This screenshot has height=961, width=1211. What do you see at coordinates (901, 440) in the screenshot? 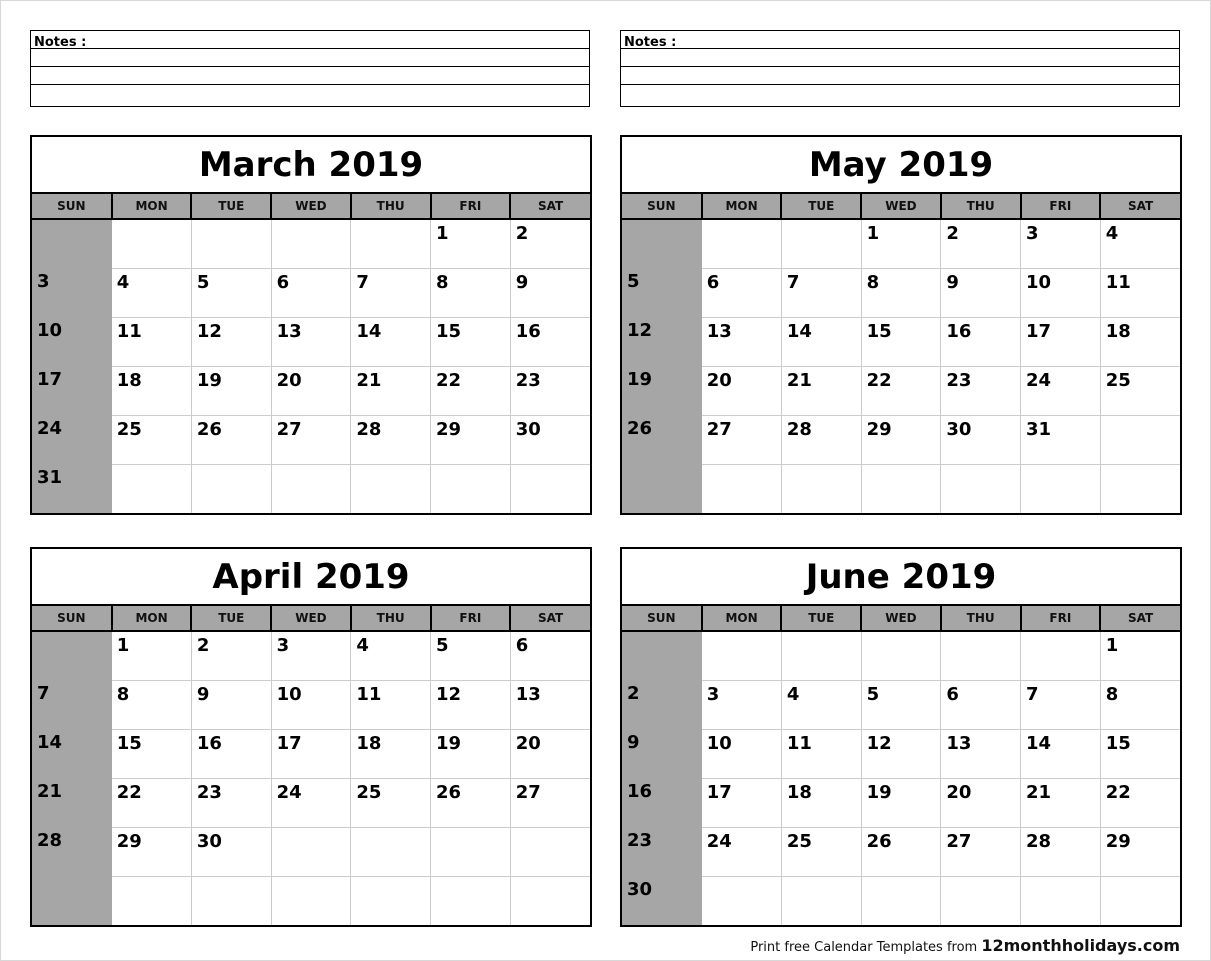
I see `day-cell: 29` at bounding box center [901, 440].